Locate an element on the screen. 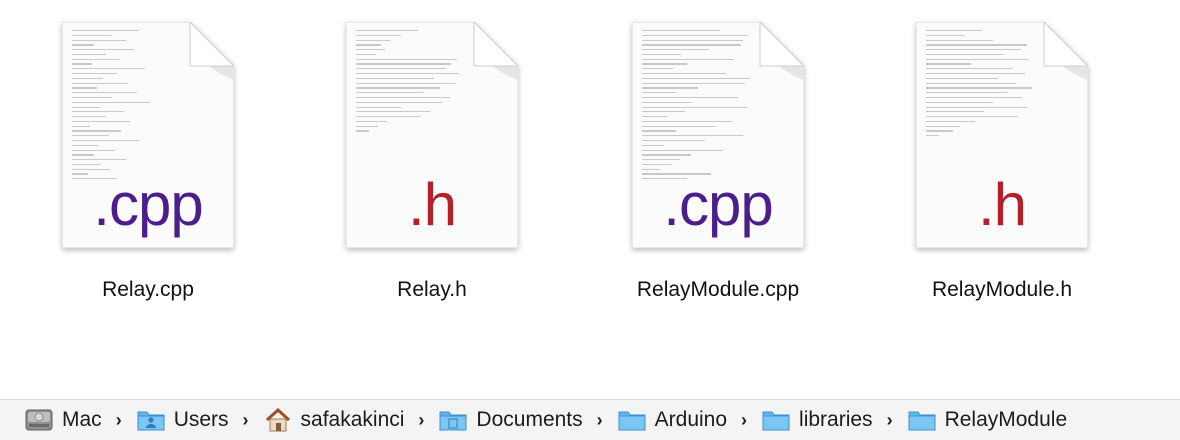  path-item-mac: Mac is located at coordinates (63, 420).